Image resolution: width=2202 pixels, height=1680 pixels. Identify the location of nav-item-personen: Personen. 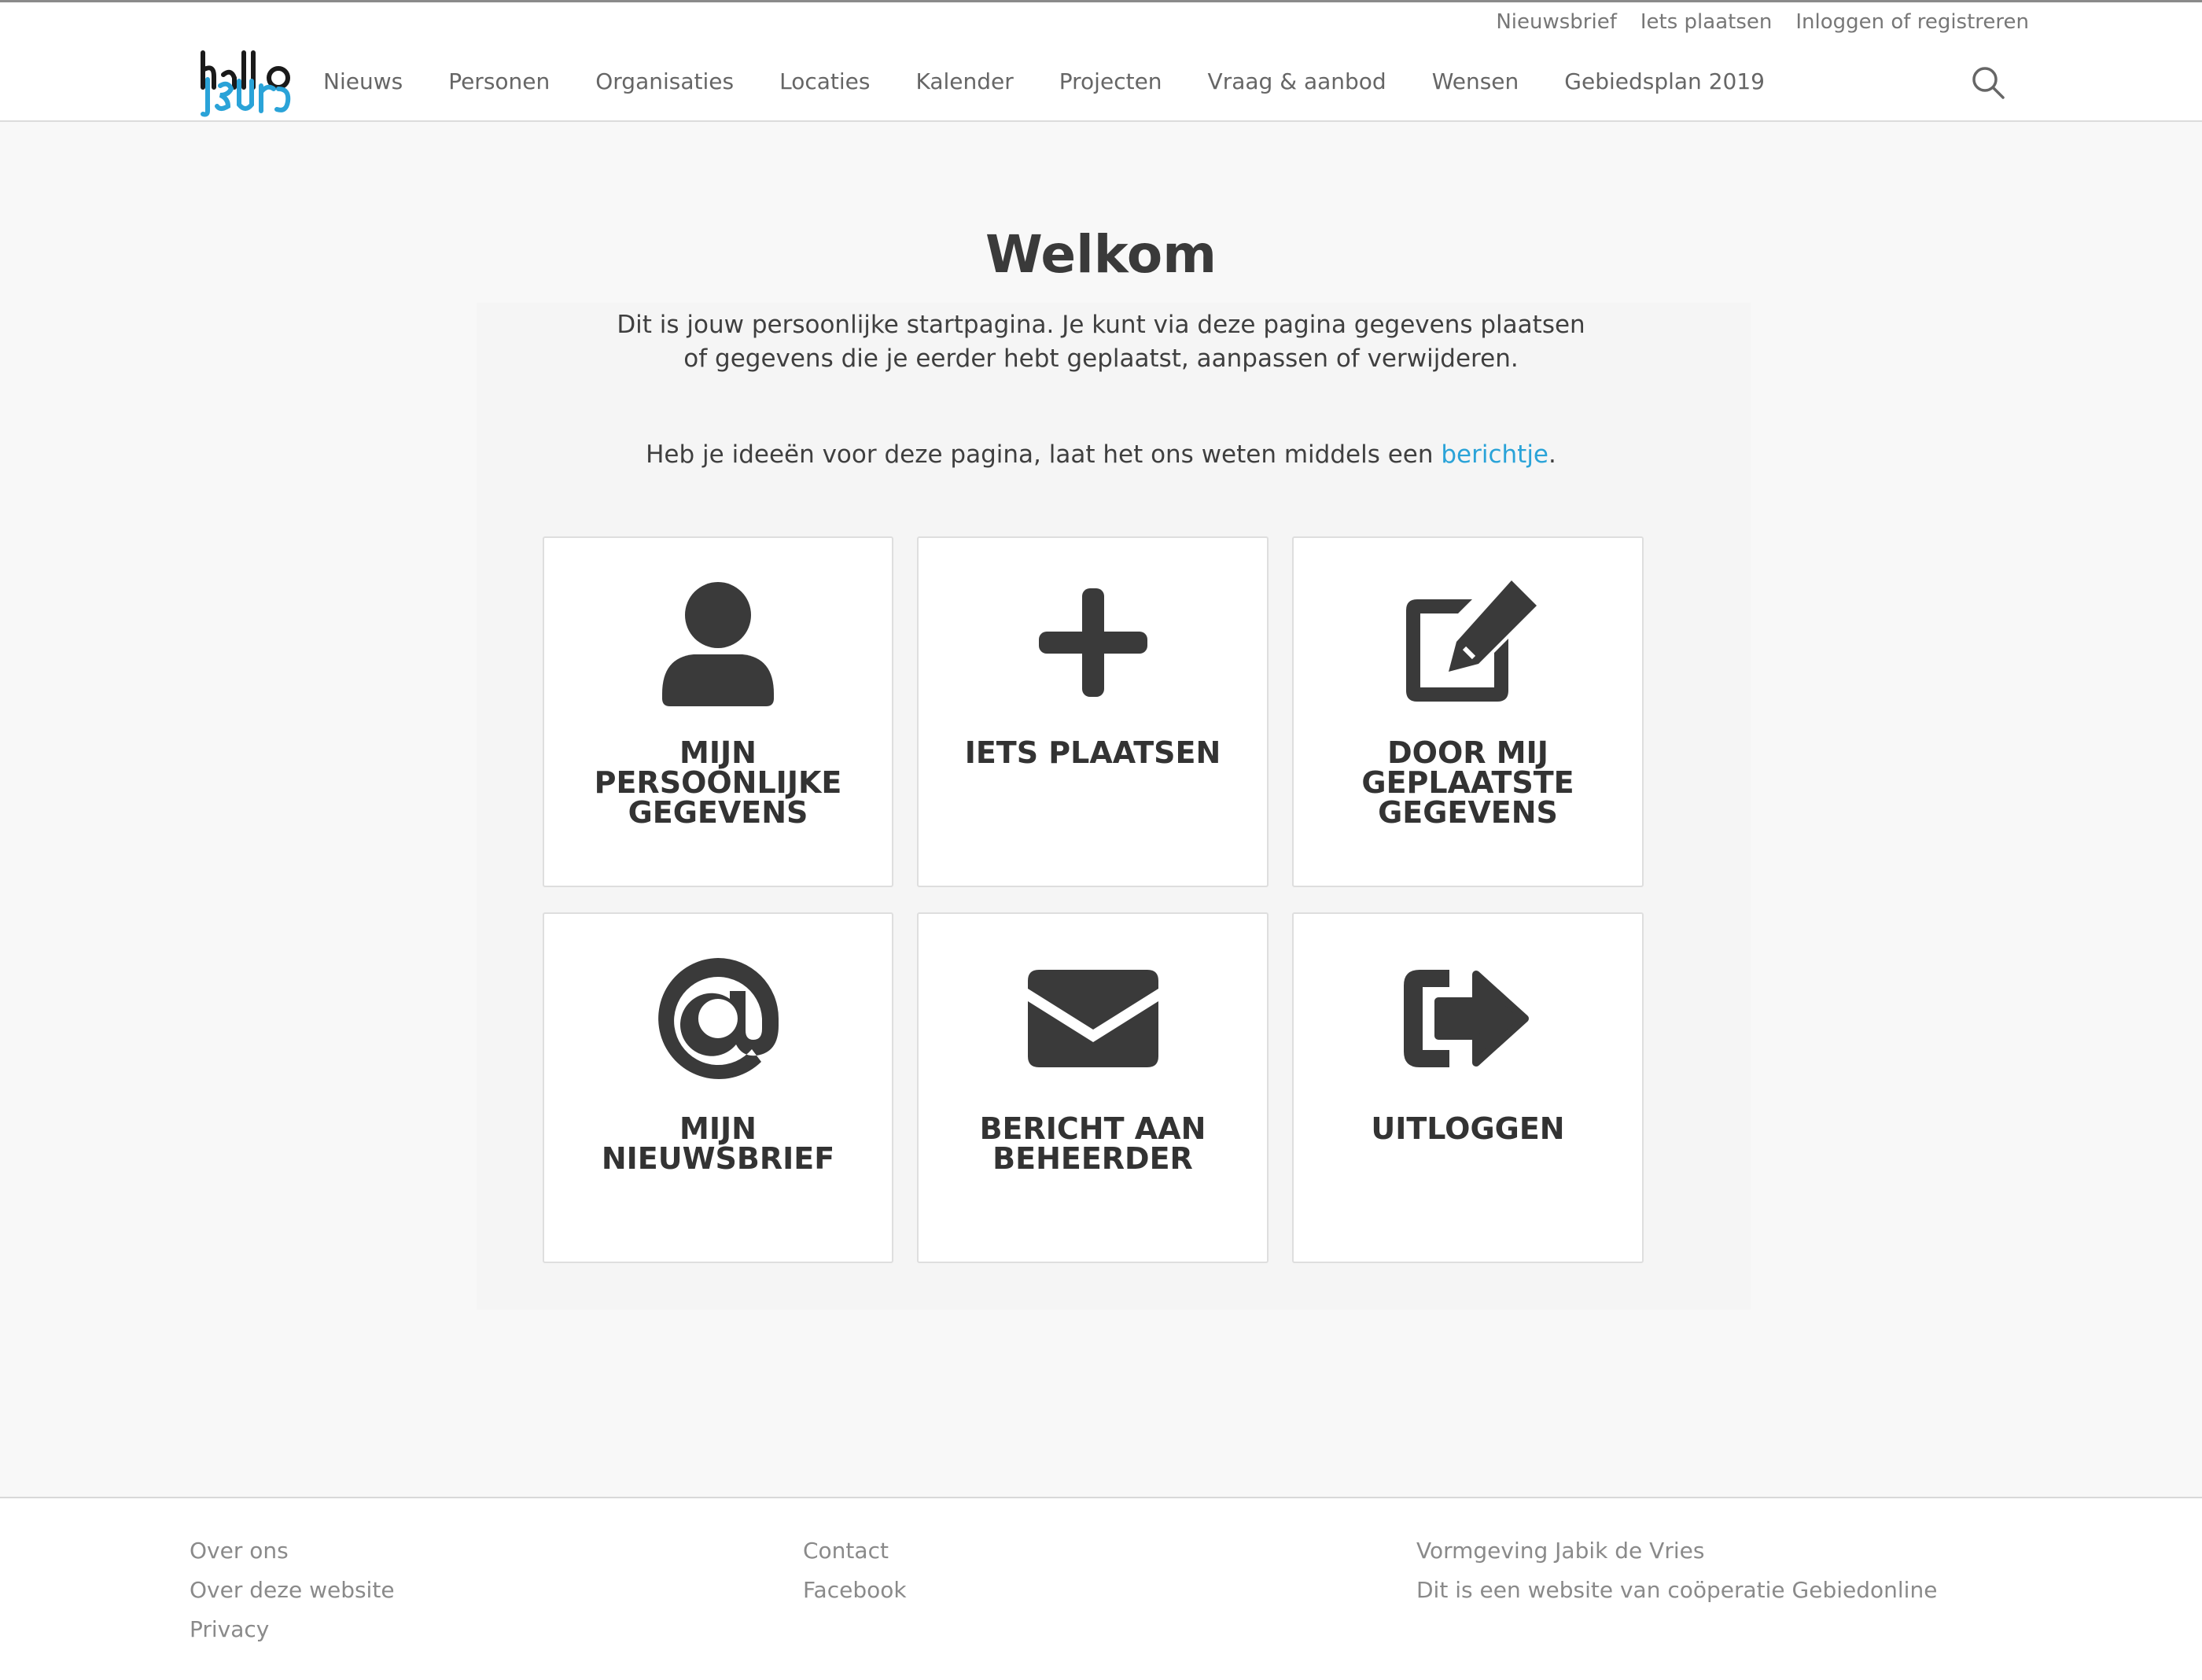
(499, 81).